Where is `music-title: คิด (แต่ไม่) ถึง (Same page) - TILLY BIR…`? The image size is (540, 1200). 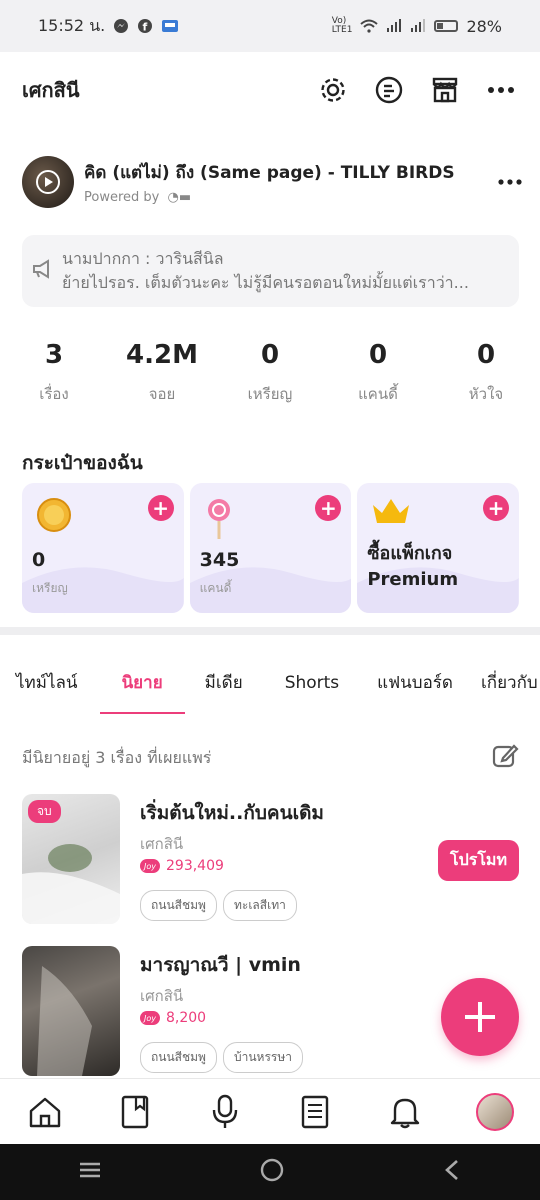
music-title: คิด (แต่ไม่) ถึง (Same page) - TILLY BIR… is located at coordinates (269, 173).